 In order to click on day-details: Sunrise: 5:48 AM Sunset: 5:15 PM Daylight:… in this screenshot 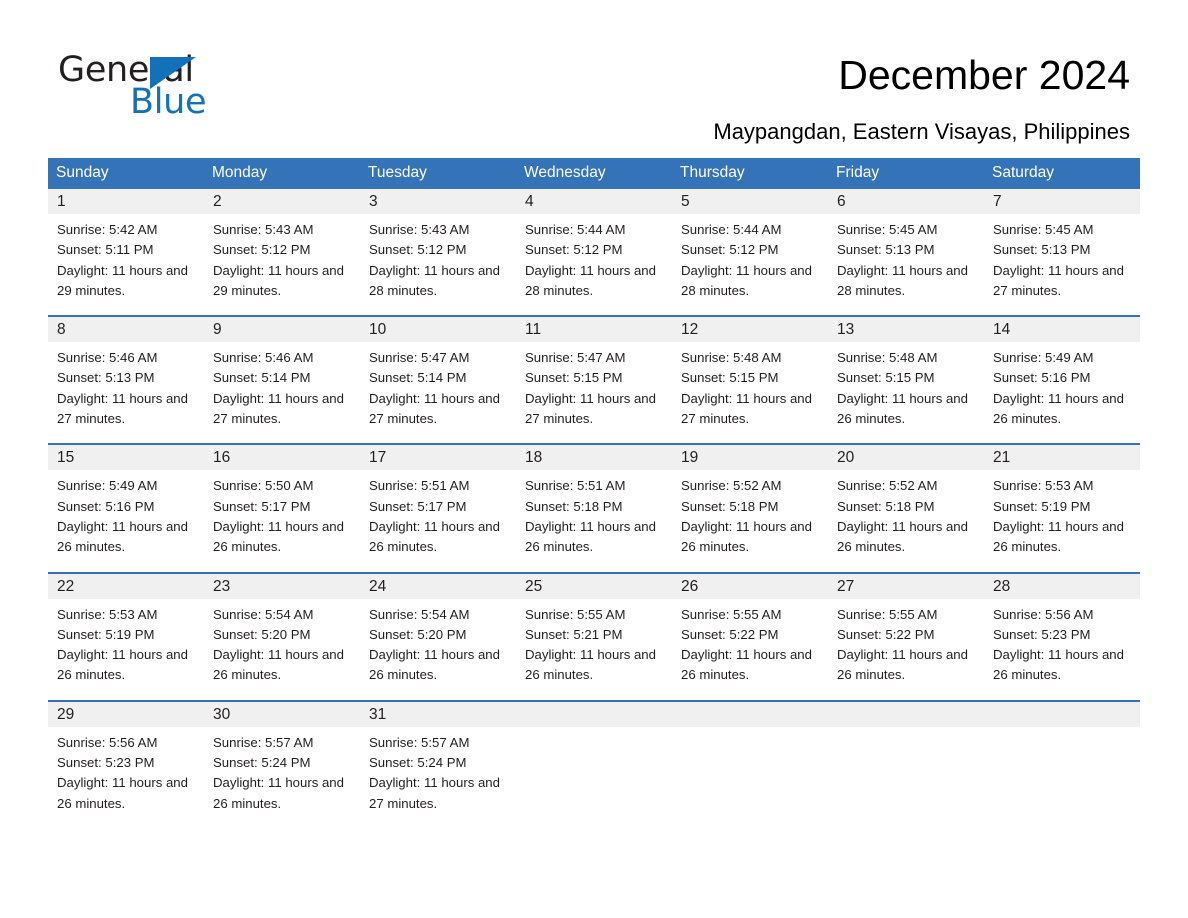, I will do `click(906, 392)`.